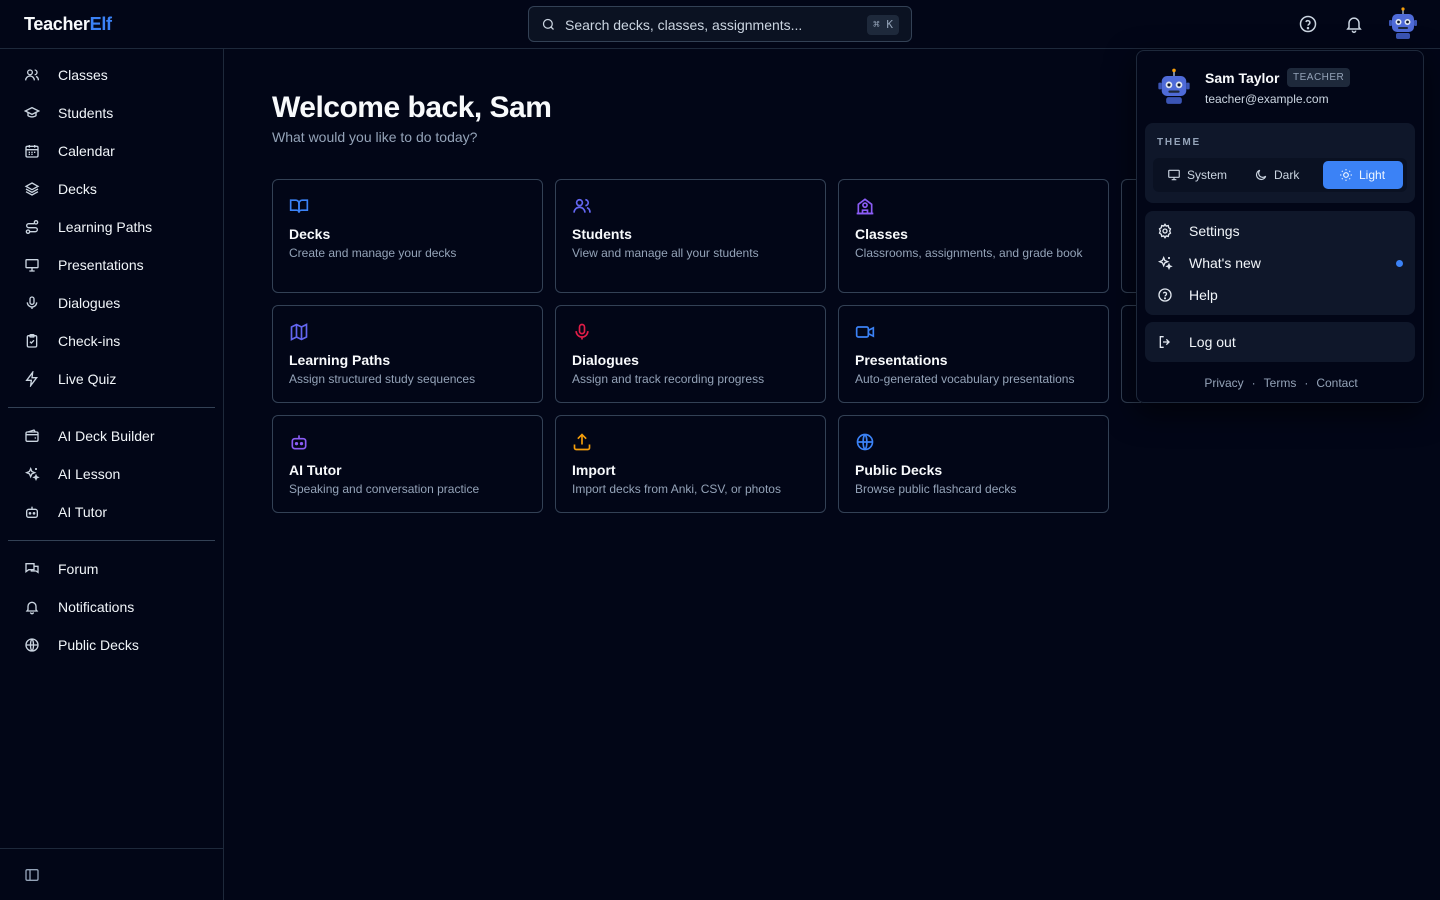 The height and width of the screenshot is (900, 1440). I want to click on microphone-icon, so click(582, 332).